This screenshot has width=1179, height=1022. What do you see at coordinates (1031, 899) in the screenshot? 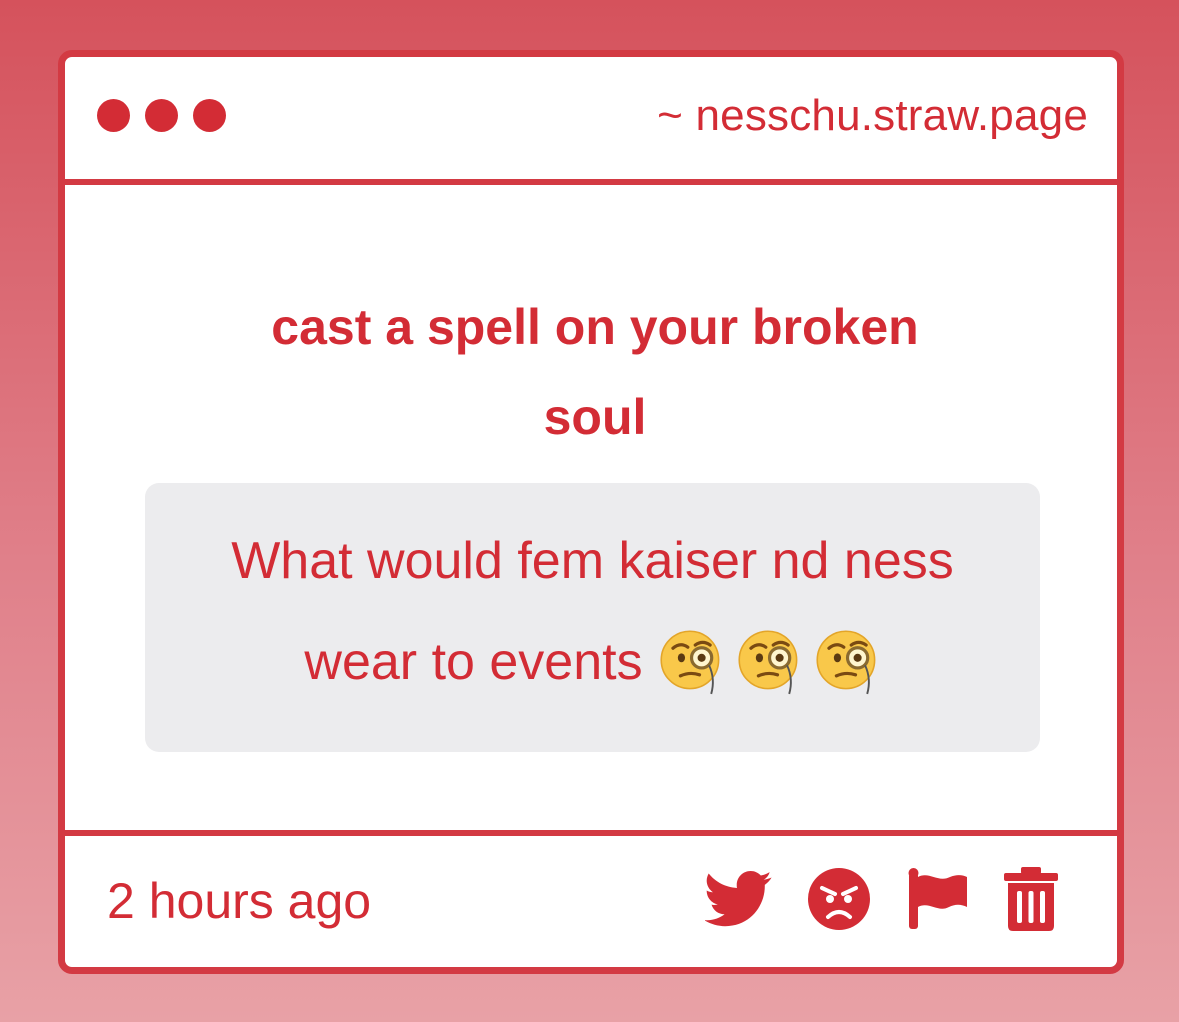
I see `trash-icon` at bounding box center [1031, 899].